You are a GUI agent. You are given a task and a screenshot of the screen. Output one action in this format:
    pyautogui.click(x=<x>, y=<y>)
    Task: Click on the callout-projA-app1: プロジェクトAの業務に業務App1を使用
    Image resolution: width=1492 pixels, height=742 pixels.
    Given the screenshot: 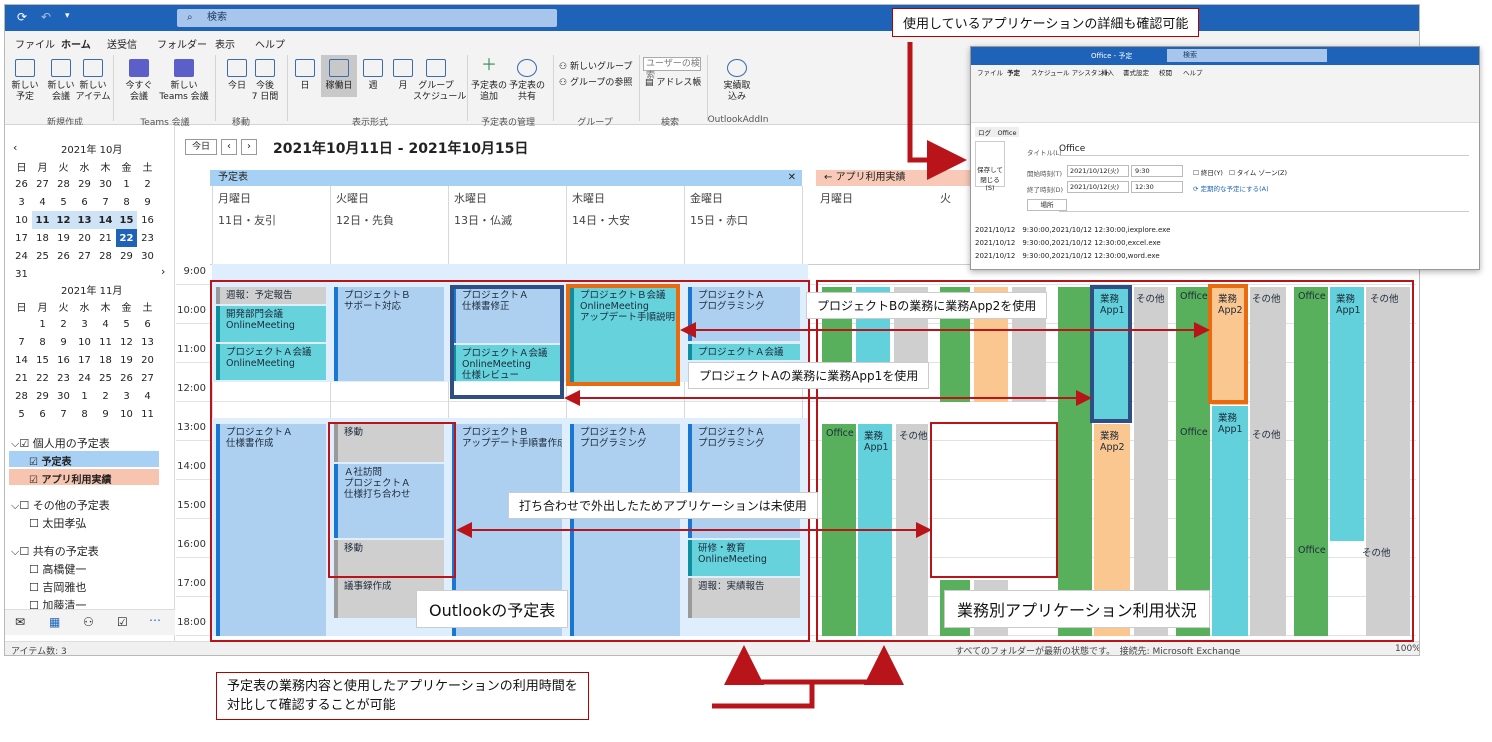 What is the action you would take?
    pyautogui.click(x=809, y=375)
    